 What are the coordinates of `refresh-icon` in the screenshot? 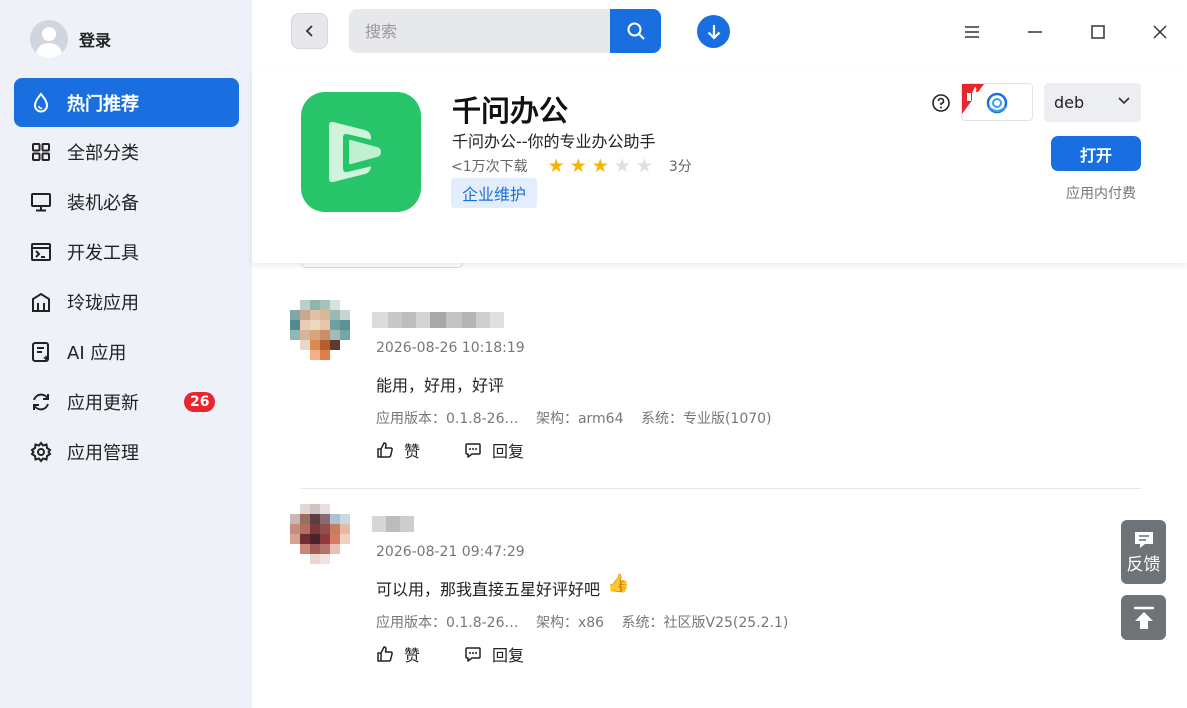 It's located at (41, 402).